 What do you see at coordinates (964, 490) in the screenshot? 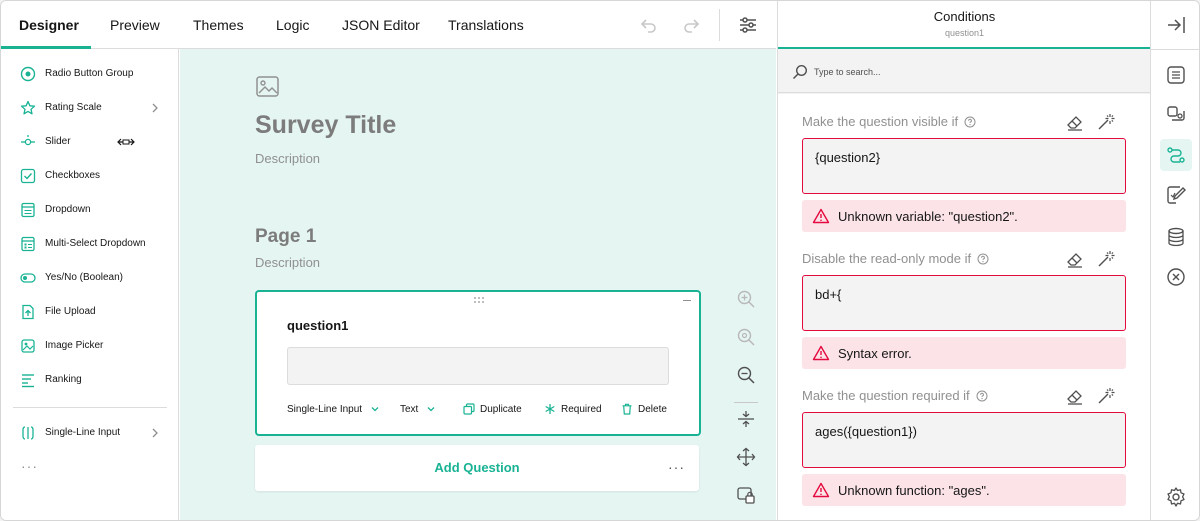
I see `condition-required-error: Unknown function: "ages".` at bounding box center [964, 490].